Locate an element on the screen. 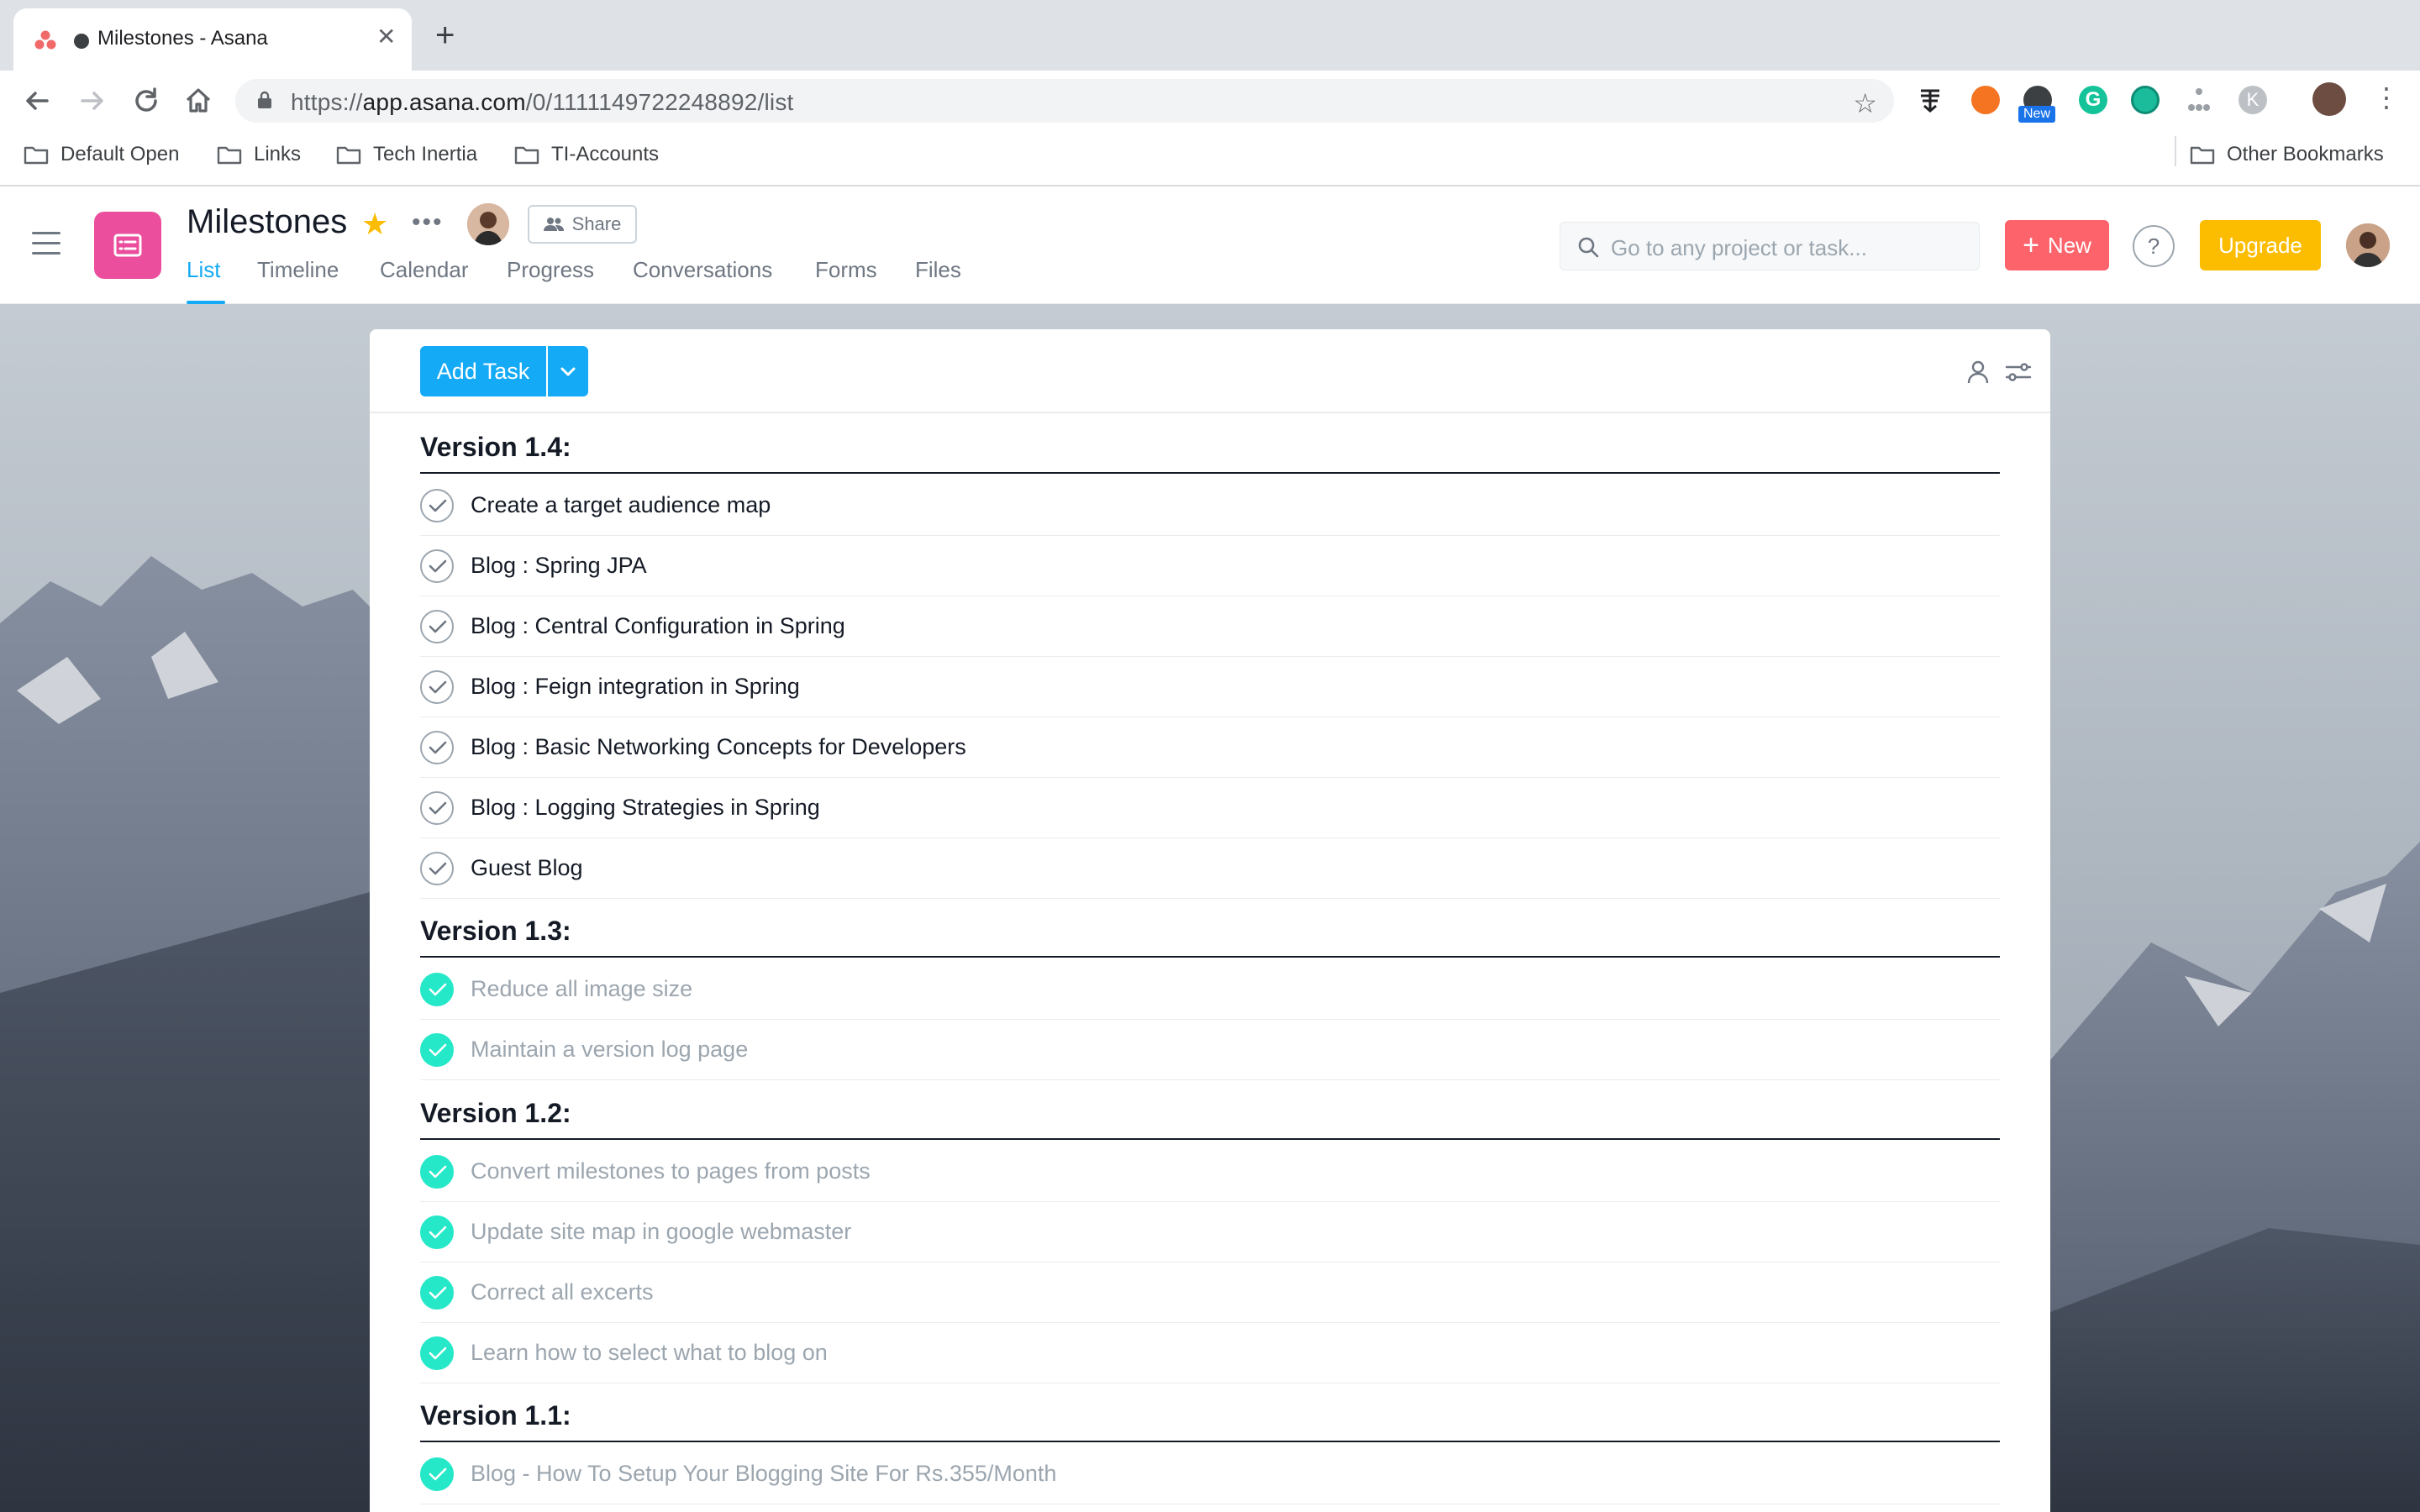 This screenshot has height=1512, width=2420. url-host: app.asana.com is located at coordinates (444, 102).